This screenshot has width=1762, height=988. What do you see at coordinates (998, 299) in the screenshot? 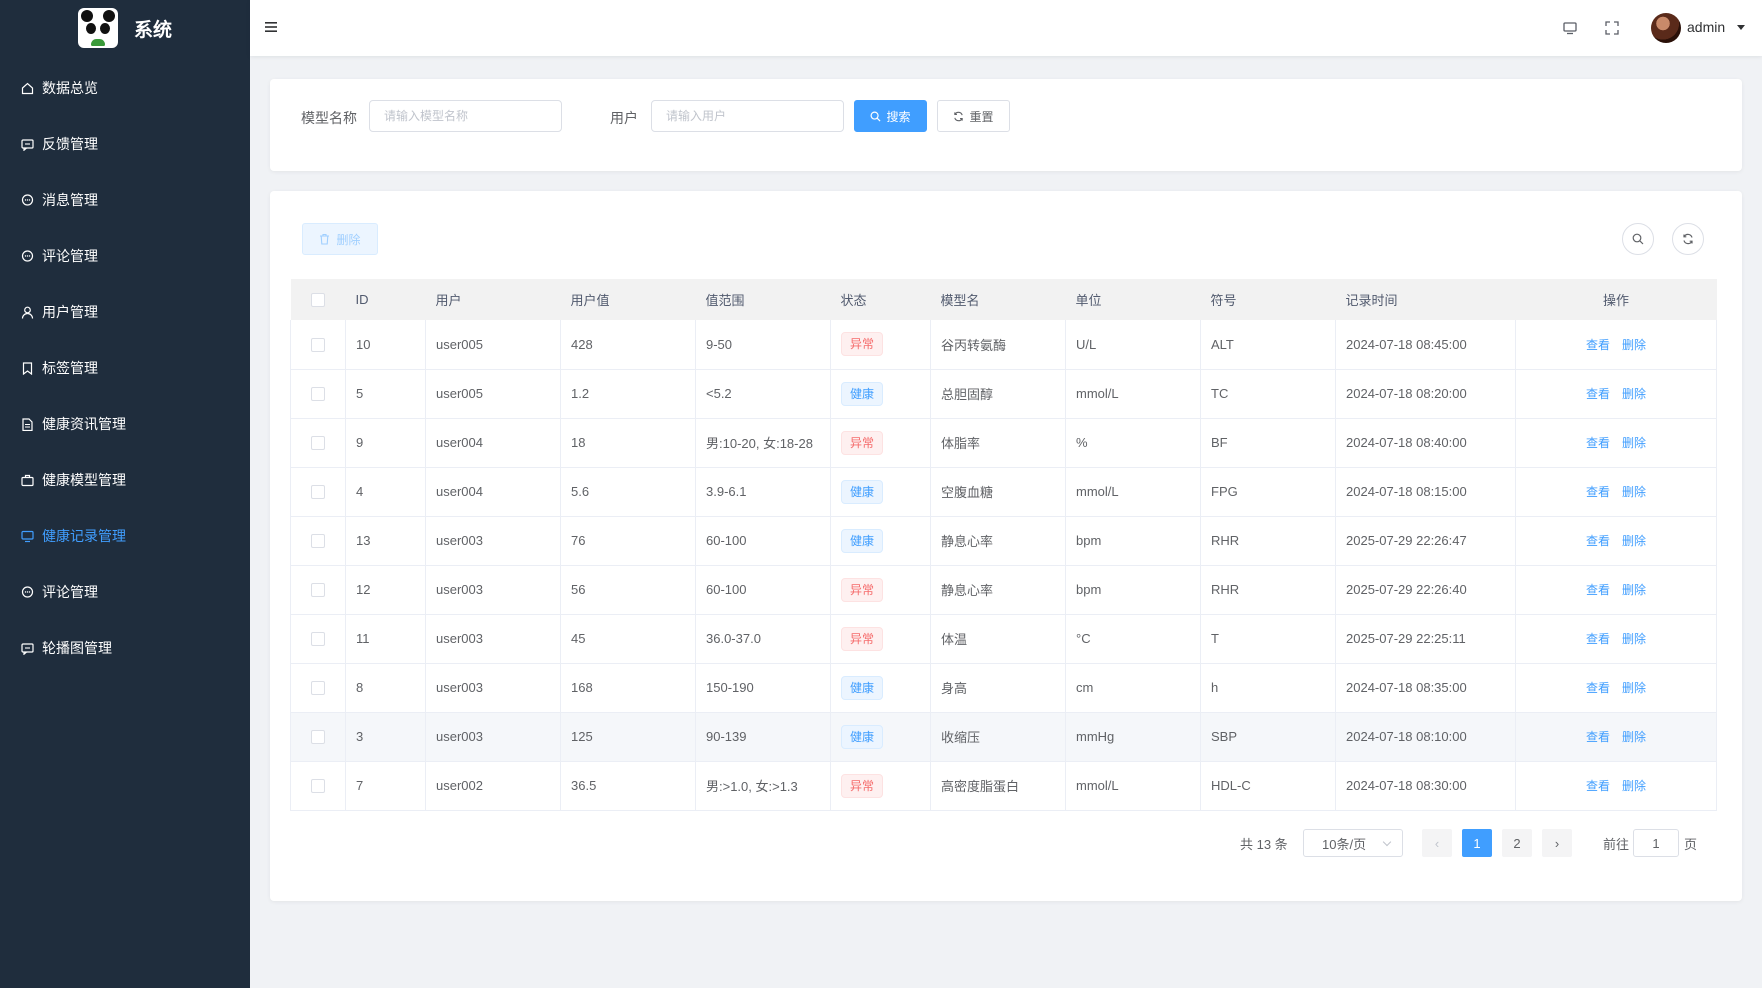
I see `col-header: 模型名` at bounding box center [998, 299].